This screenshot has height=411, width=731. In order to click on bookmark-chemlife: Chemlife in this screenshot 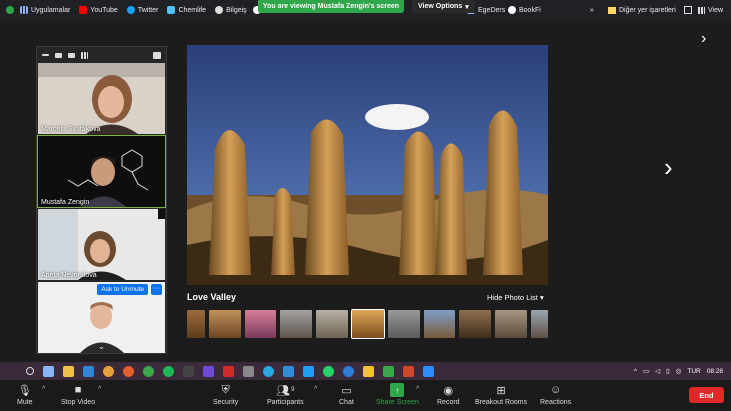, I will do `click(186, 10)`.